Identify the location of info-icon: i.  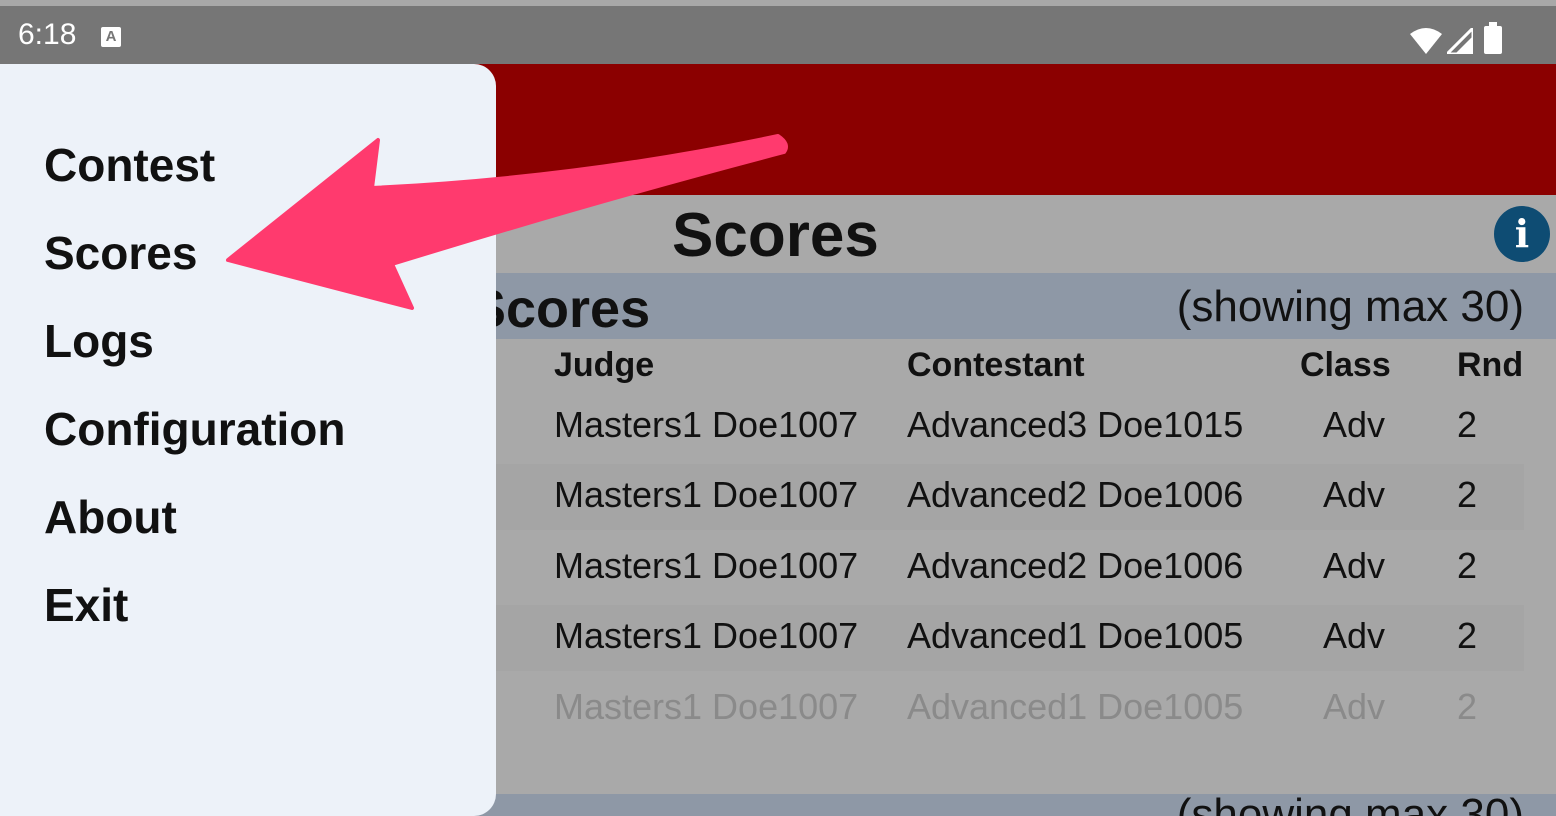
(1522, 234).